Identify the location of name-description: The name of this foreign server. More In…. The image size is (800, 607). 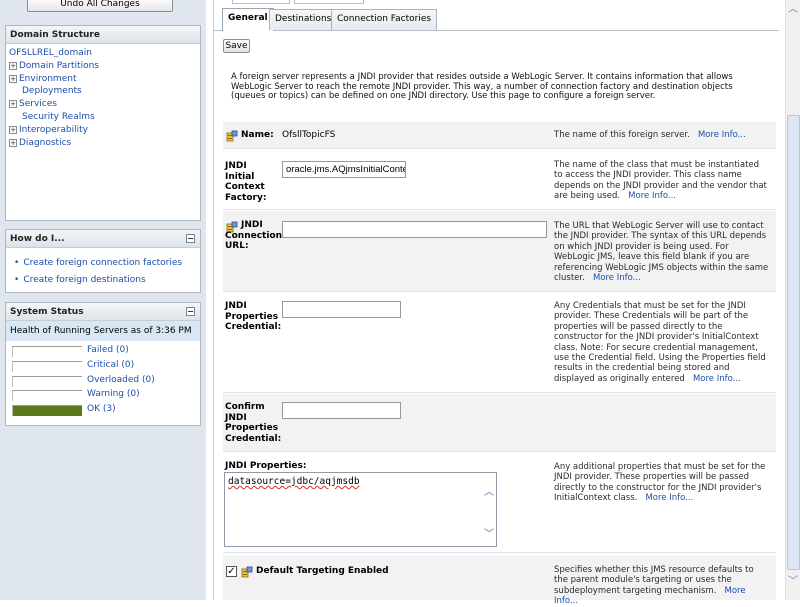
(650, 135).